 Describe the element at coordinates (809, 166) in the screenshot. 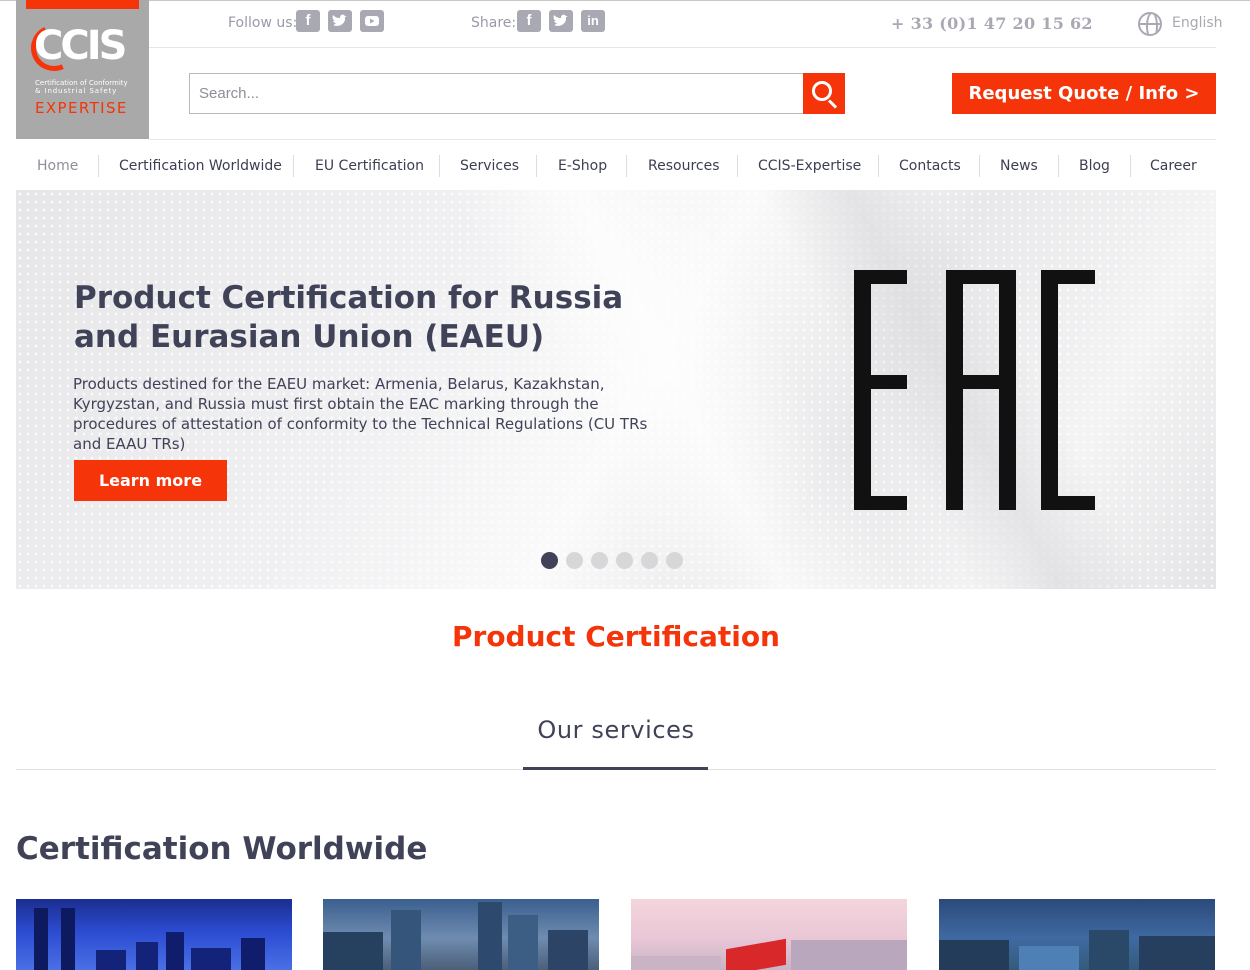

I see `nav-ccis-expertise: CCIS-Expertise` at that location.